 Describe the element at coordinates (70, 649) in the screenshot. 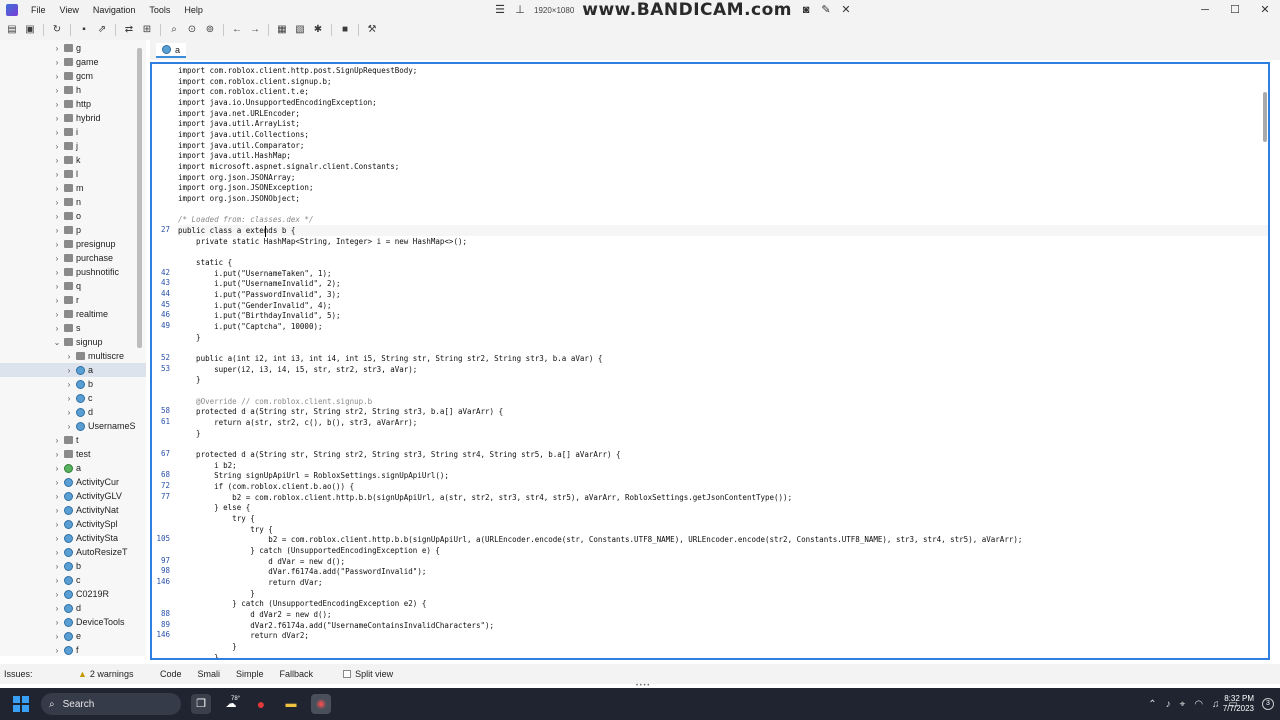

I see `tree-item: › f` at that location.